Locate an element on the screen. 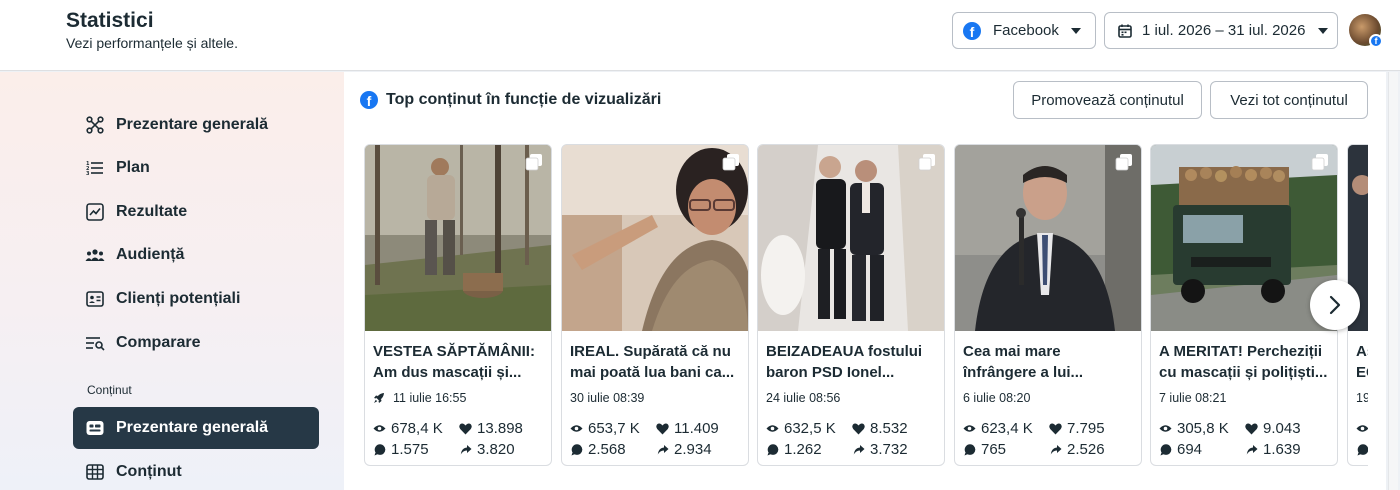 The width and height of the screenshot is (1400, 490). sidebar-item-content-overview: Prezentare generală is located at coordinates (196, 428).